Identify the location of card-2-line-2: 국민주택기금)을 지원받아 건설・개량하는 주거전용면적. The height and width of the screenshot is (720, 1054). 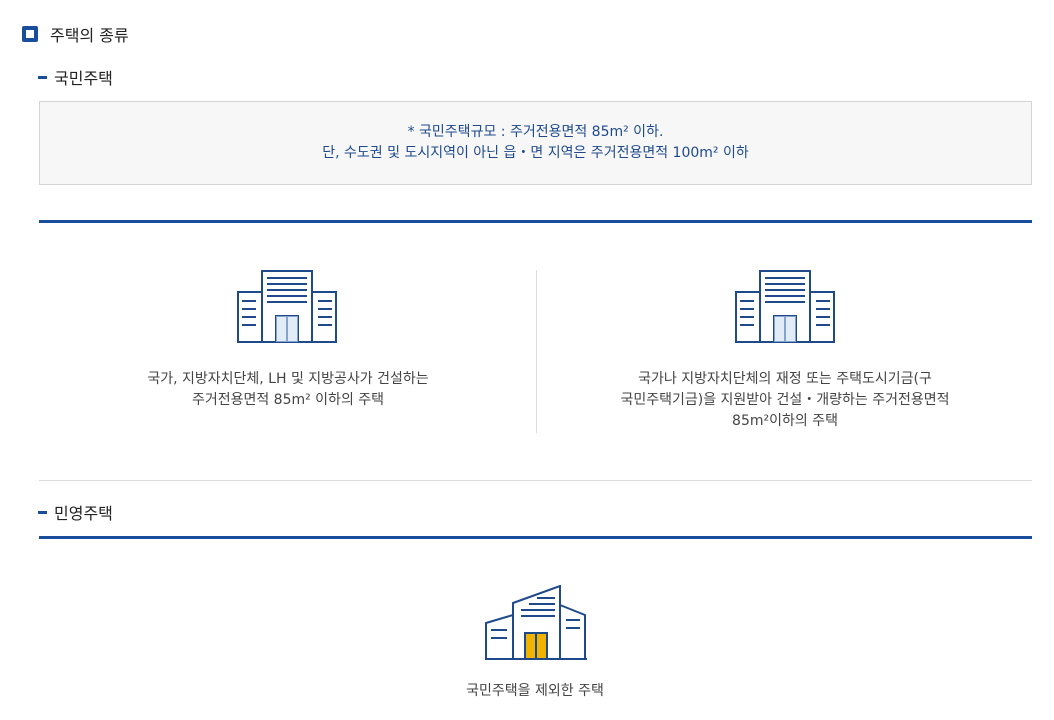
(785, 400).